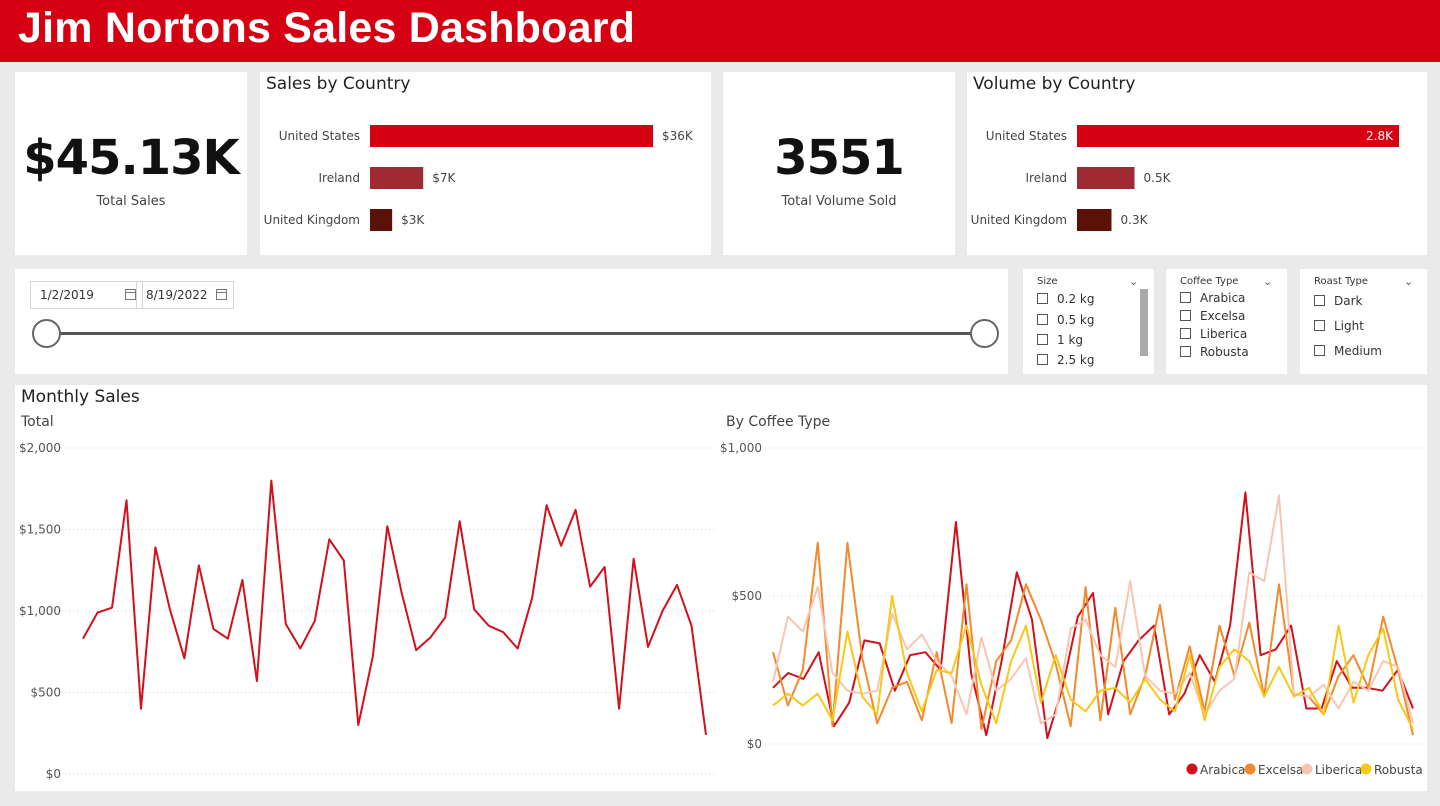 The width and height of the screenshot is (1440, 806). I want to click on date-slider-end-handle, so click(984, 333).